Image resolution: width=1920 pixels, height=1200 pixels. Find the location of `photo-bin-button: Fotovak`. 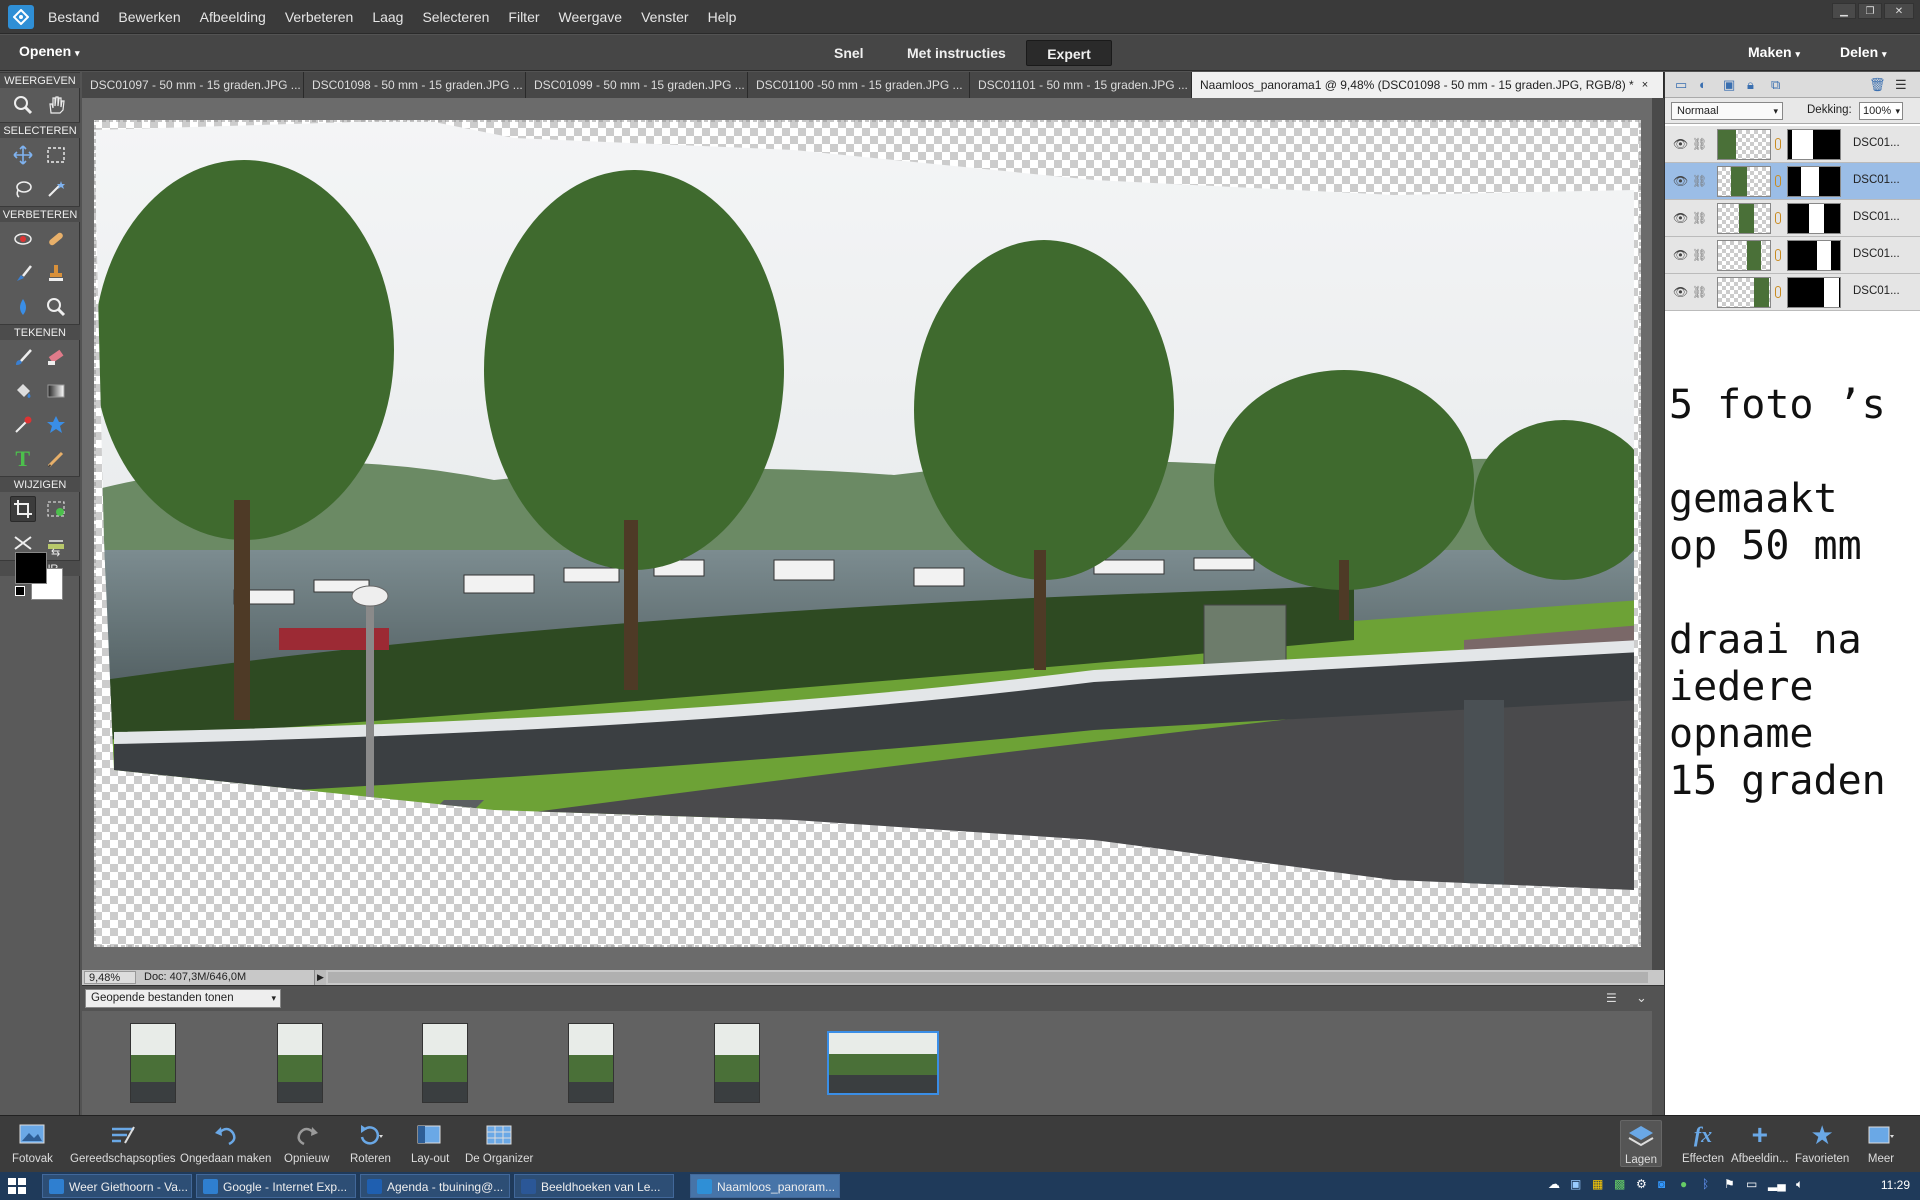

photo-bin-button: Fotovak is located at coordinates (32, 1142).